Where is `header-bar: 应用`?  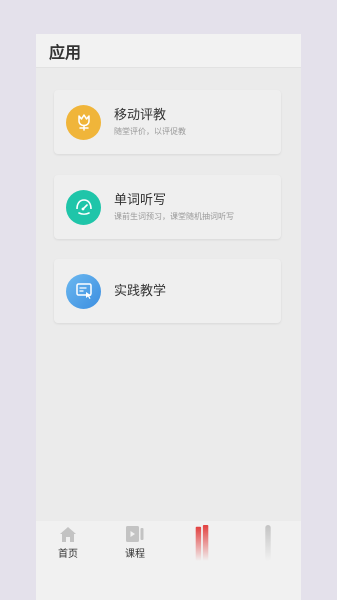 header-bar: 应用 is located at coordinates (168, 51).